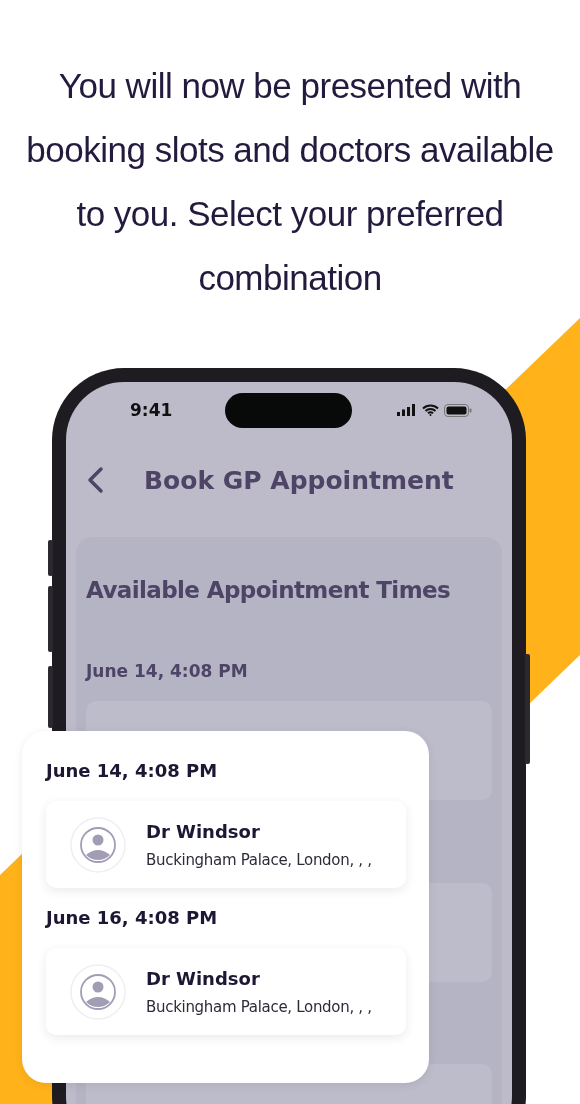 Image resolution: width=580 pixels, height=1104 pixels. What do you see at coordinates (152, 410) in the screenshot?
I see `status-time: 9:41` at bounding box center [152, 410].